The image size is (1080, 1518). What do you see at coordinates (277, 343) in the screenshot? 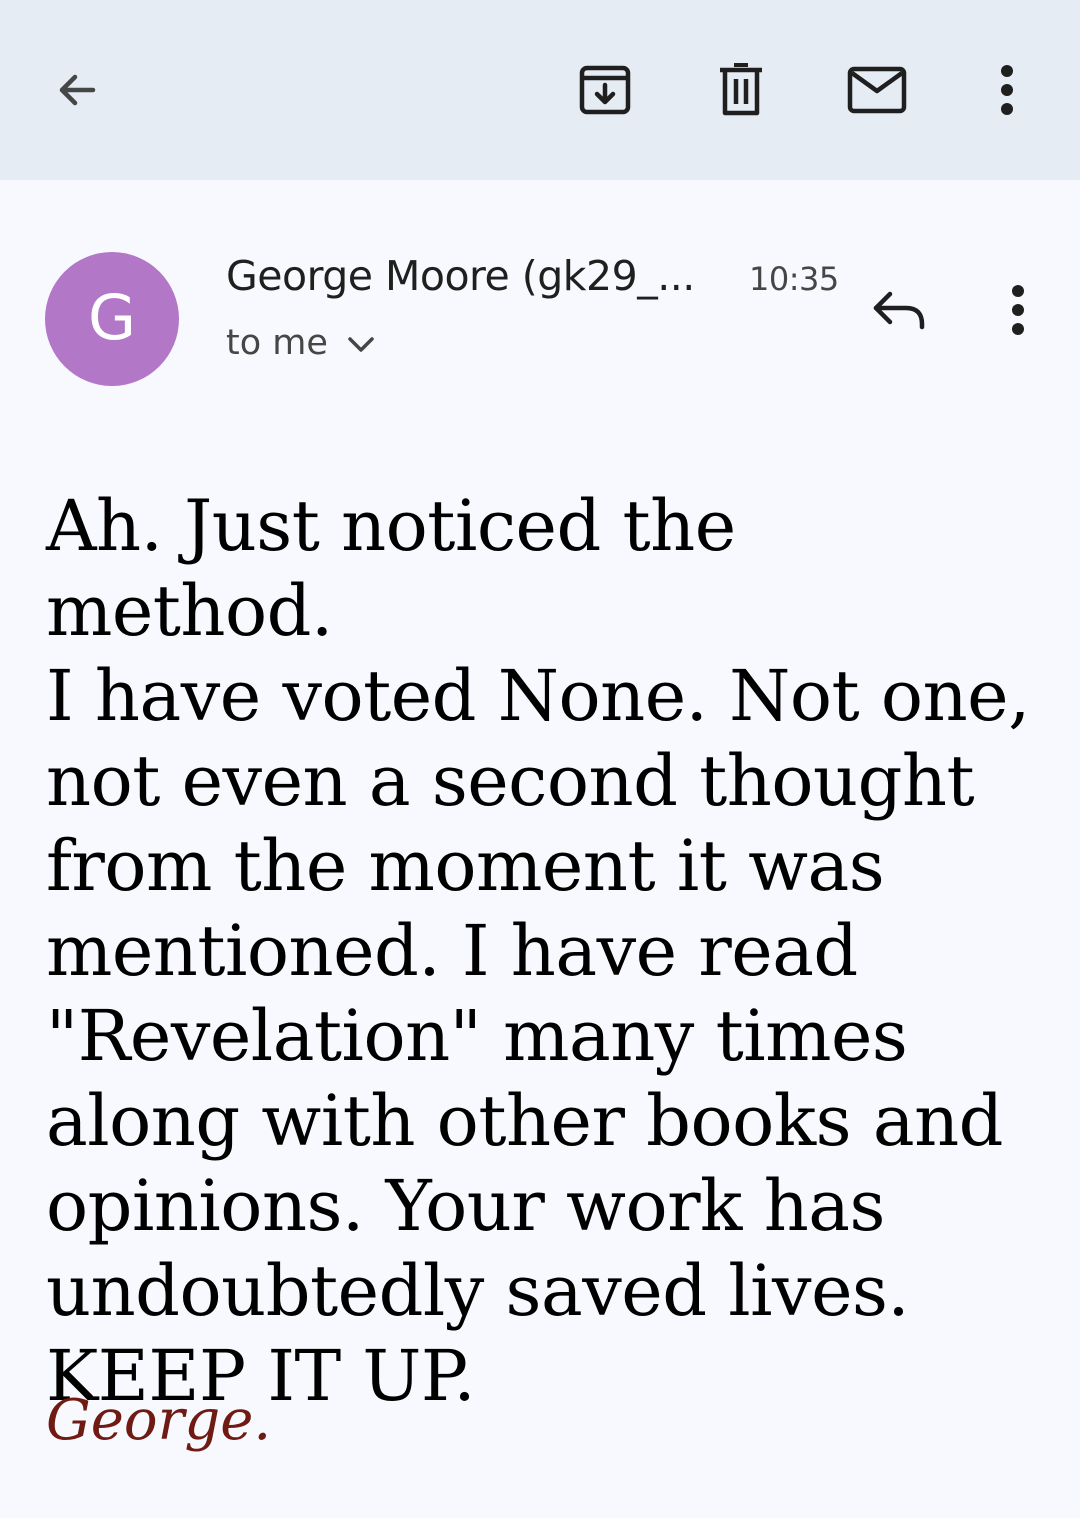
I see `recipient-label: to me` at bounding box center [277, 343].